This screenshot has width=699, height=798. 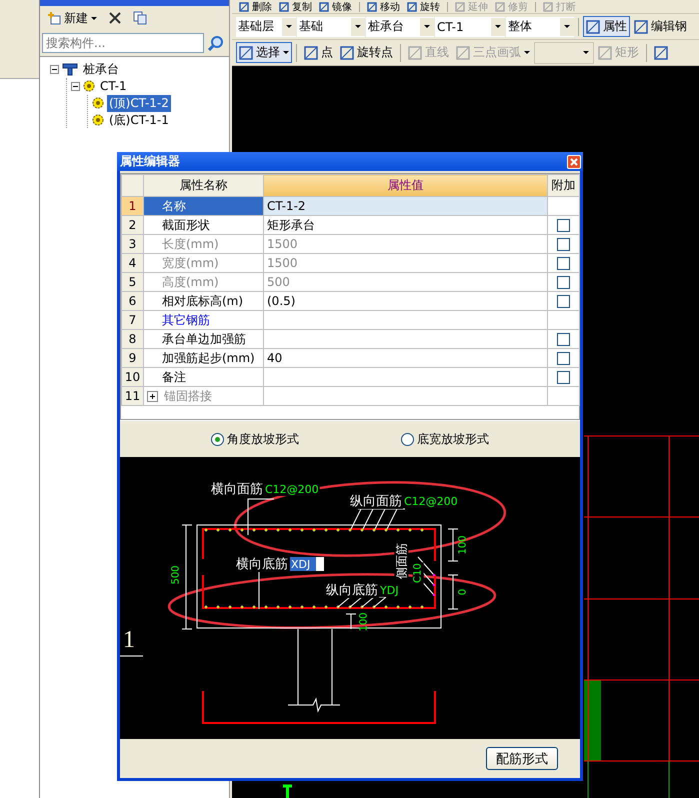 I want to click on tool-button: 属性, so click(x=606, y=26).